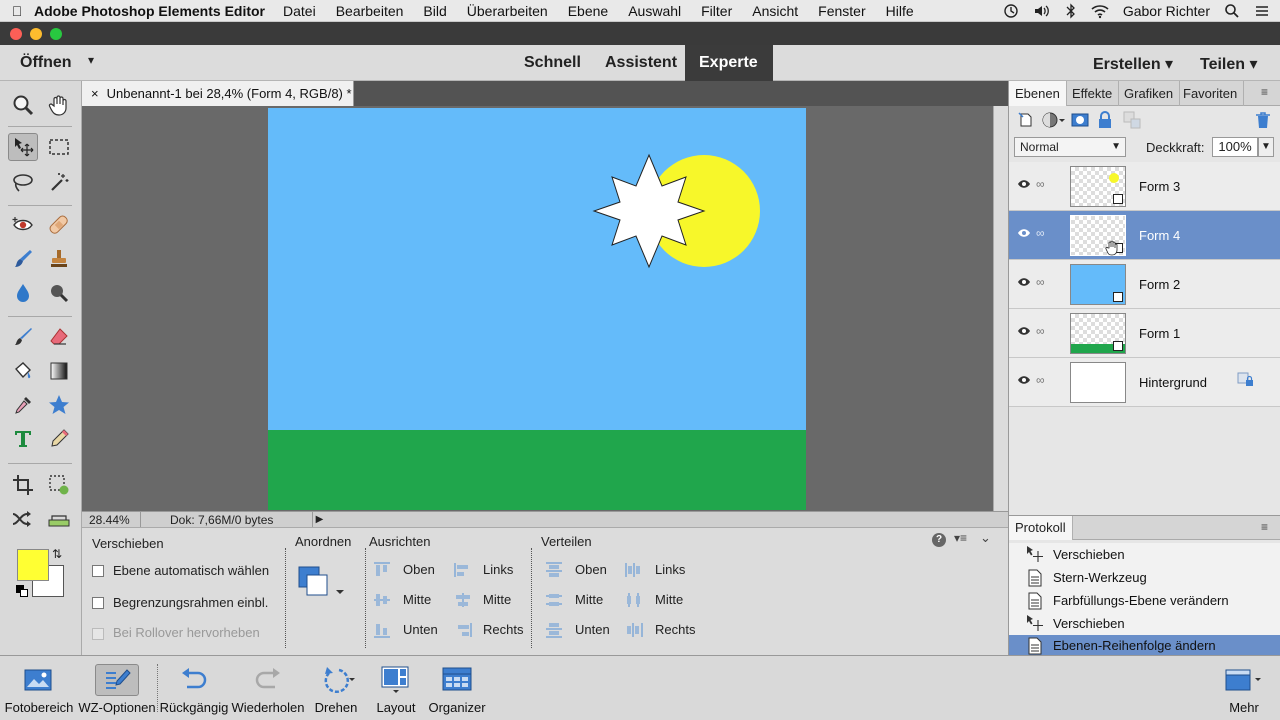 This screenshot has width=1280, height=720. What do you see at coordinates (1232, 11) in the screenshot?
I see `spotlight-search-icon` at bounding box center [1232, 11].